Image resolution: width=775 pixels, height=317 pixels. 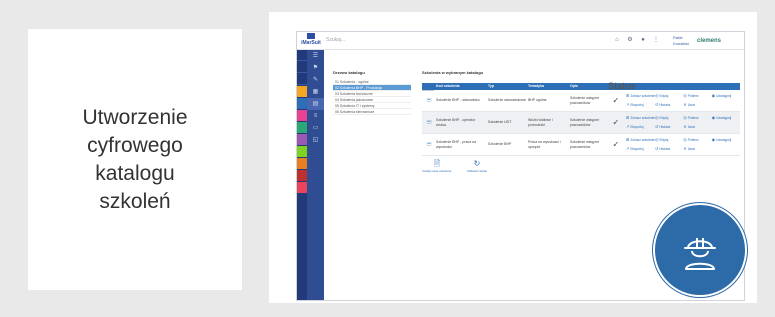 I want to click on user-menu: Rafał Kowalski, so click(x=684, y=41).